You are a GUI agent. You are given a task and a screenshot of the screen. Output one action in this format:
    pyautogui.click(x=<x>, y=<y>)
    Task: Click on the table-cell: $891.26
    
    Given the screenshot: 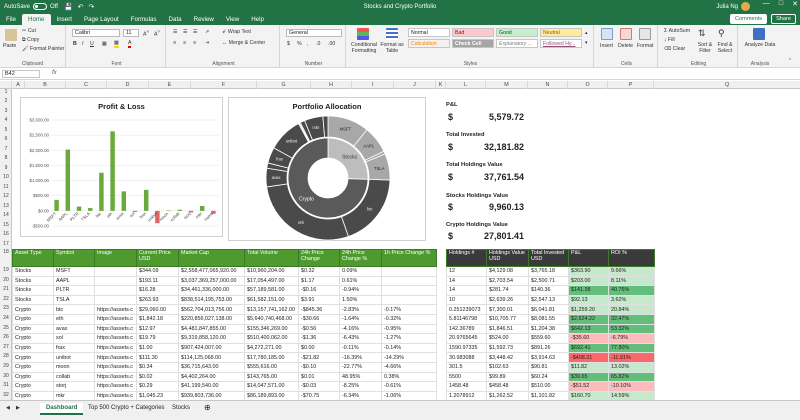 What is the action you would take?
    pyautogui.click(x=548, y=348)
    